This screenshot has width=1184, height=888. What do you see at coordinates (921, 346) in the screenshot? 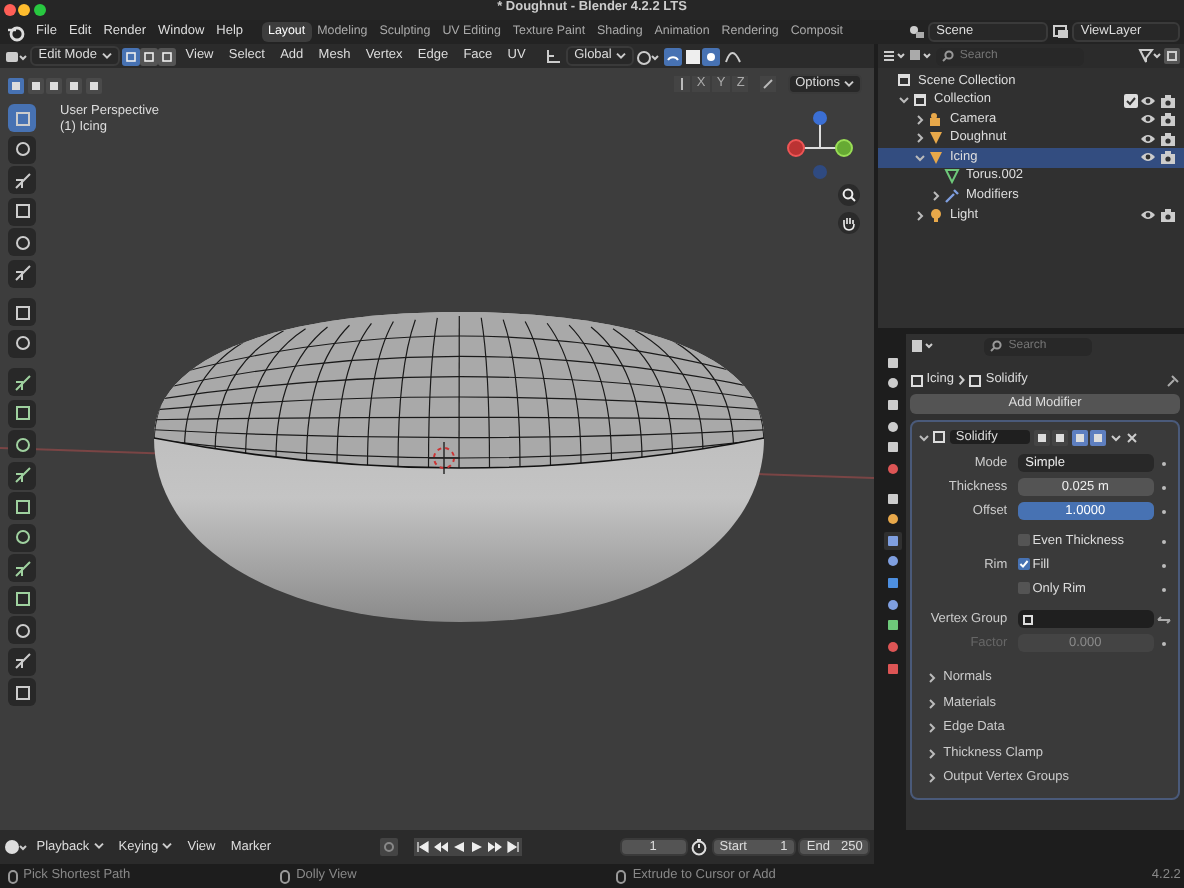
I see `properties-editor-icon` at bounding box center [921, 346].